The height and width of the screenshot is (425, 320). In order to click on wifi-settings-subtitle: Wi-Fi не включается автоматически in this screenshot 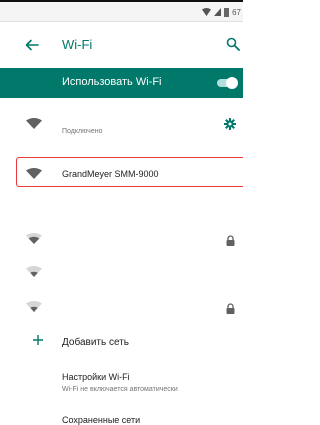, I will do `click(120, 389)`.